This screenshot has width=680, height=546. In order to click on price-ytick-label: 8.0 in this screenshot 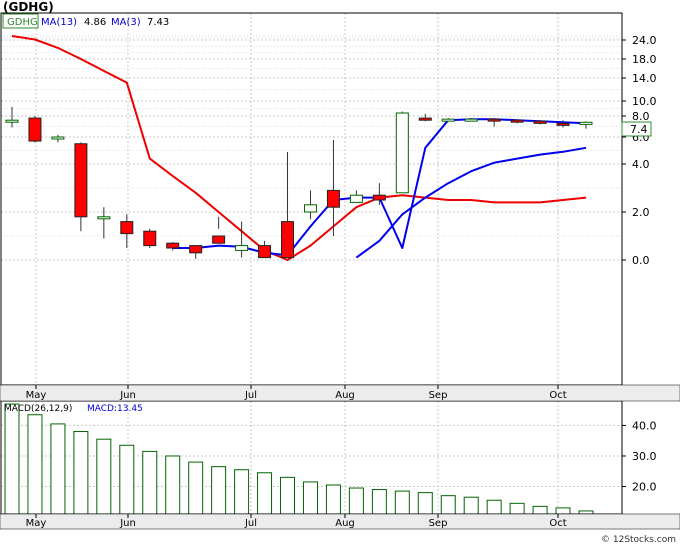, I will do `click(641, 116)`.